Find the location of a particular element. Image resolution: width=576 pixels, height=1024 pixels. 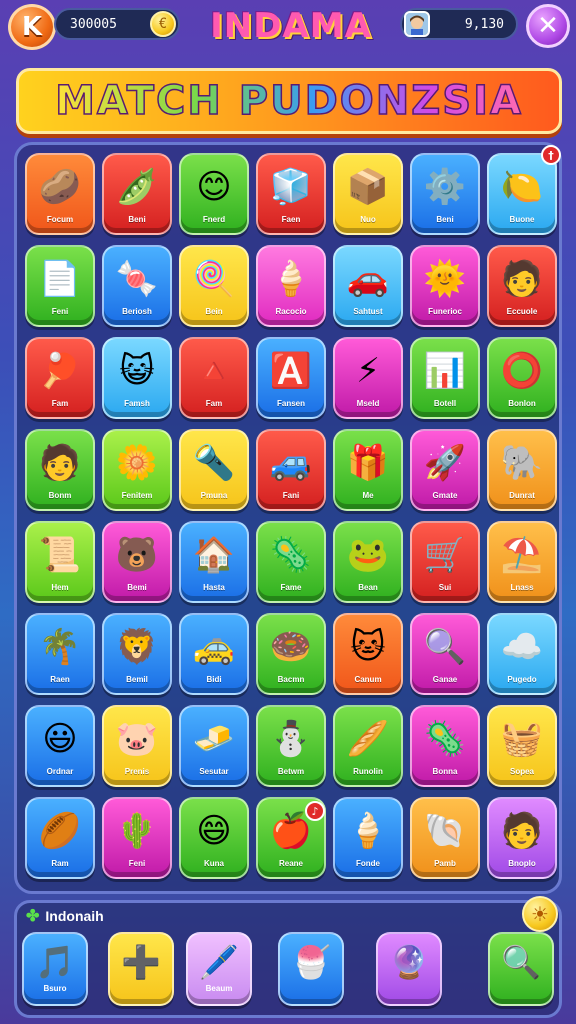

game-tile: 😄 Kuna is located at coordinates (214, 838).